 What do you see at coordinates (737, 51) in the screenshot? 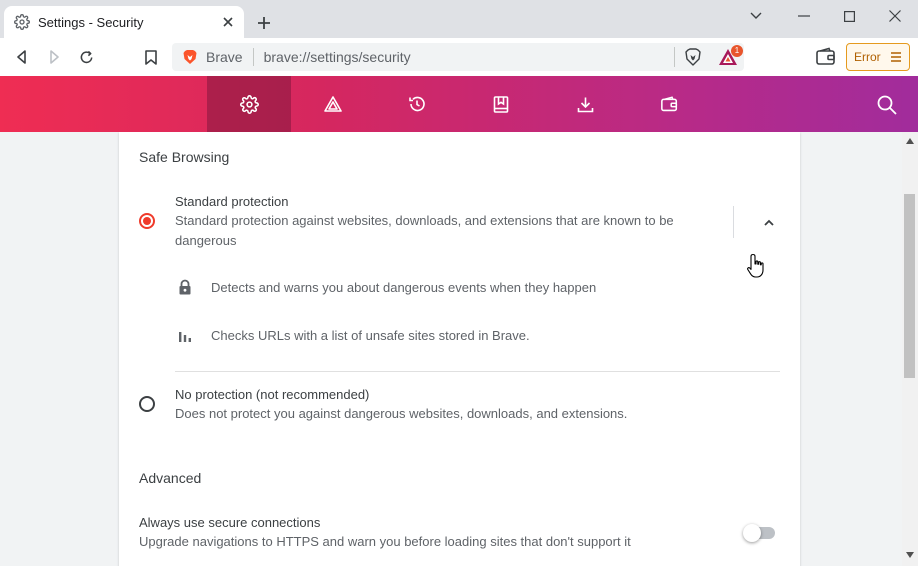
I see `rewards-badge: 1` at bounding box center [737, 51].